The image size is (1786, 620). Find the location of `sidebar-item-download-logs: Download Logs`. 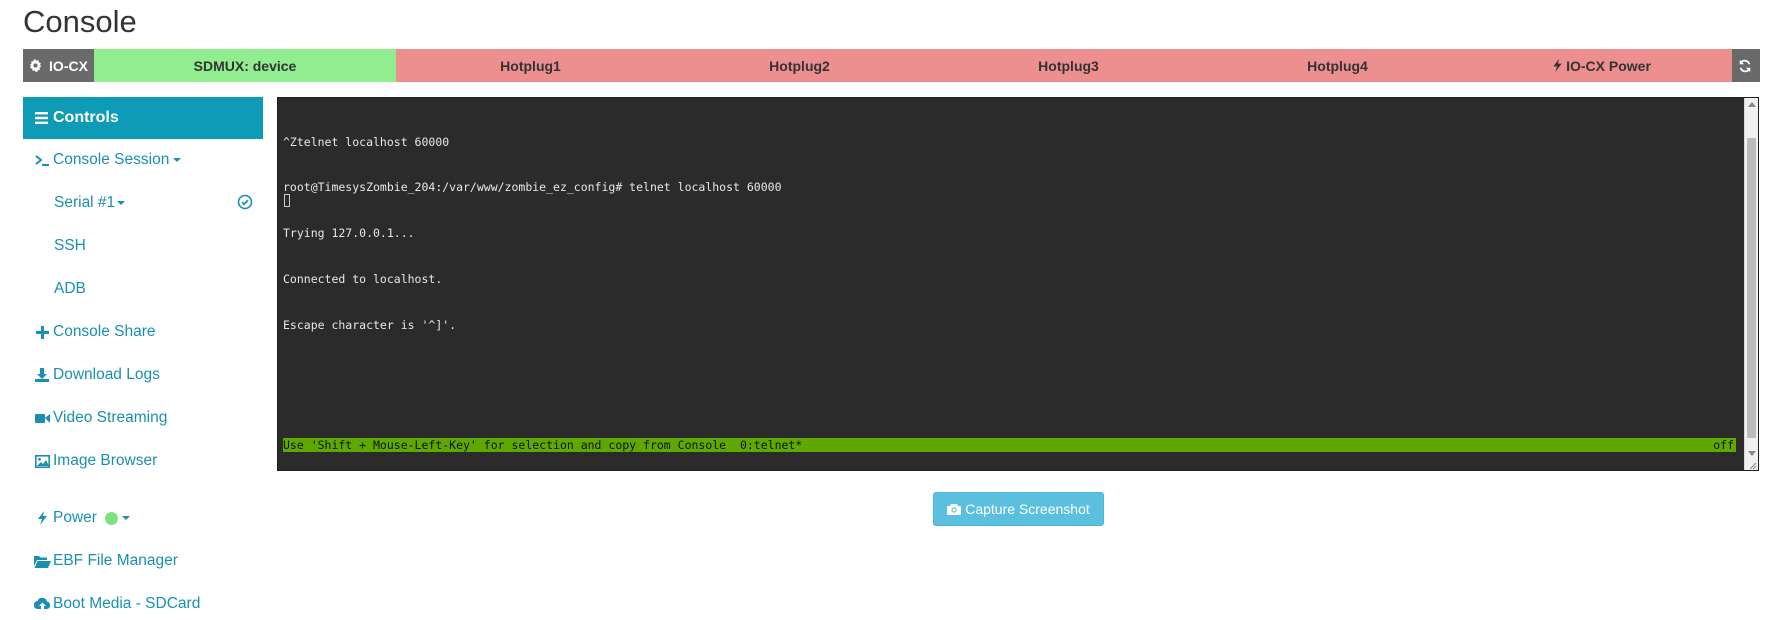

sidebar-item-download-logs: Download Logs is located at coordinates (91, 375).